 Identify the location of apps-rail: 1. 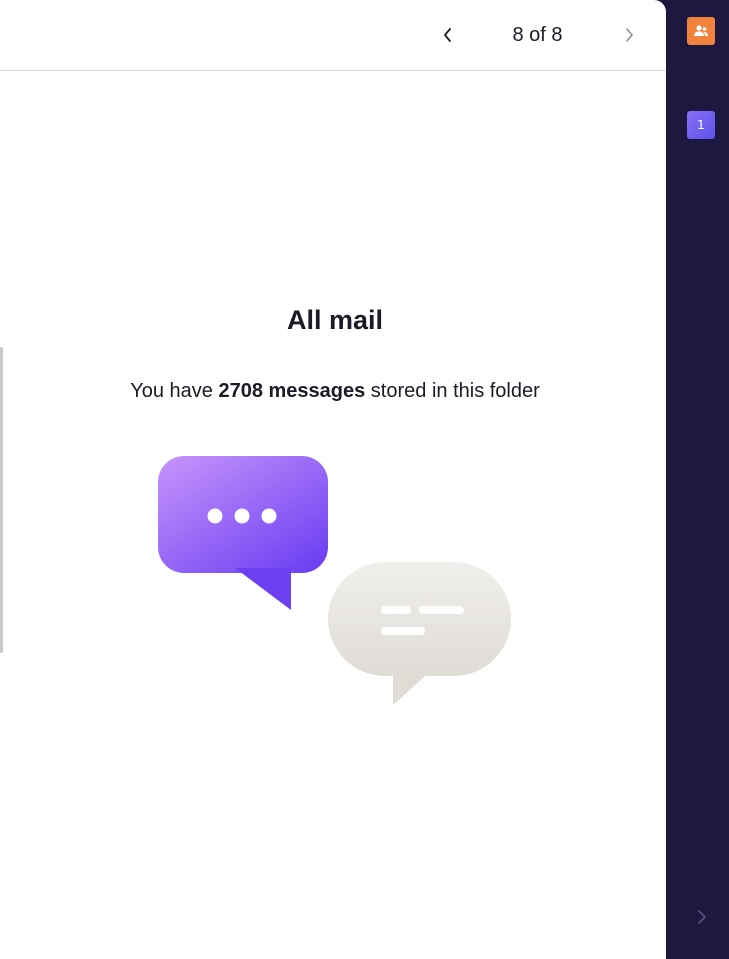
(697, 479).